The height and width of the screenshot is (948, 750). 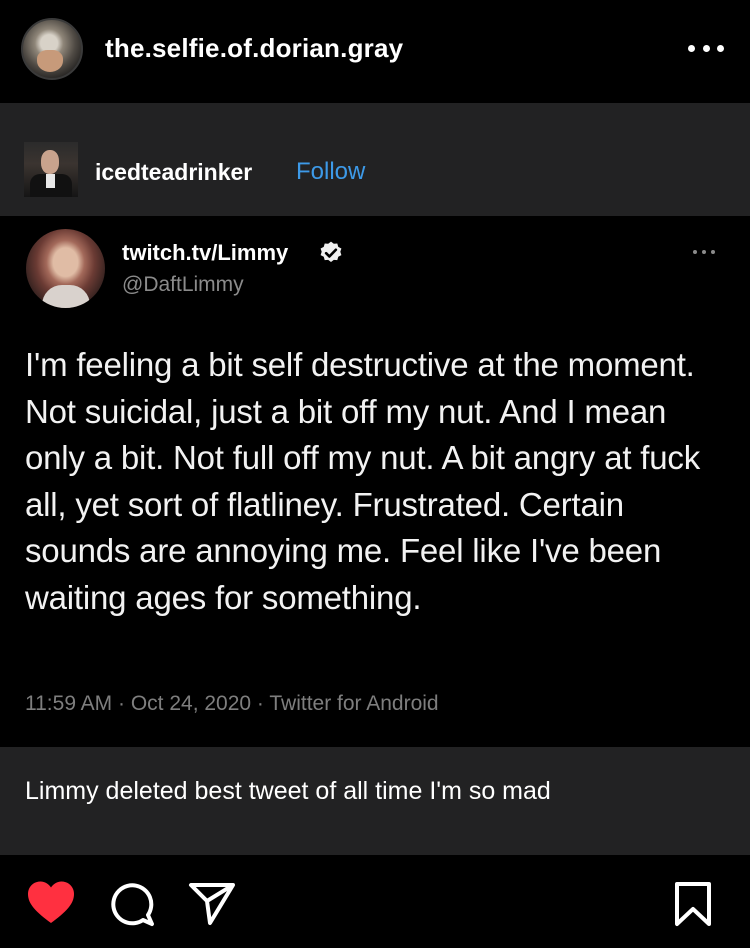 I want to click on post-header: the.selfie.of.dorian.gray, so click(x=375, y=51).